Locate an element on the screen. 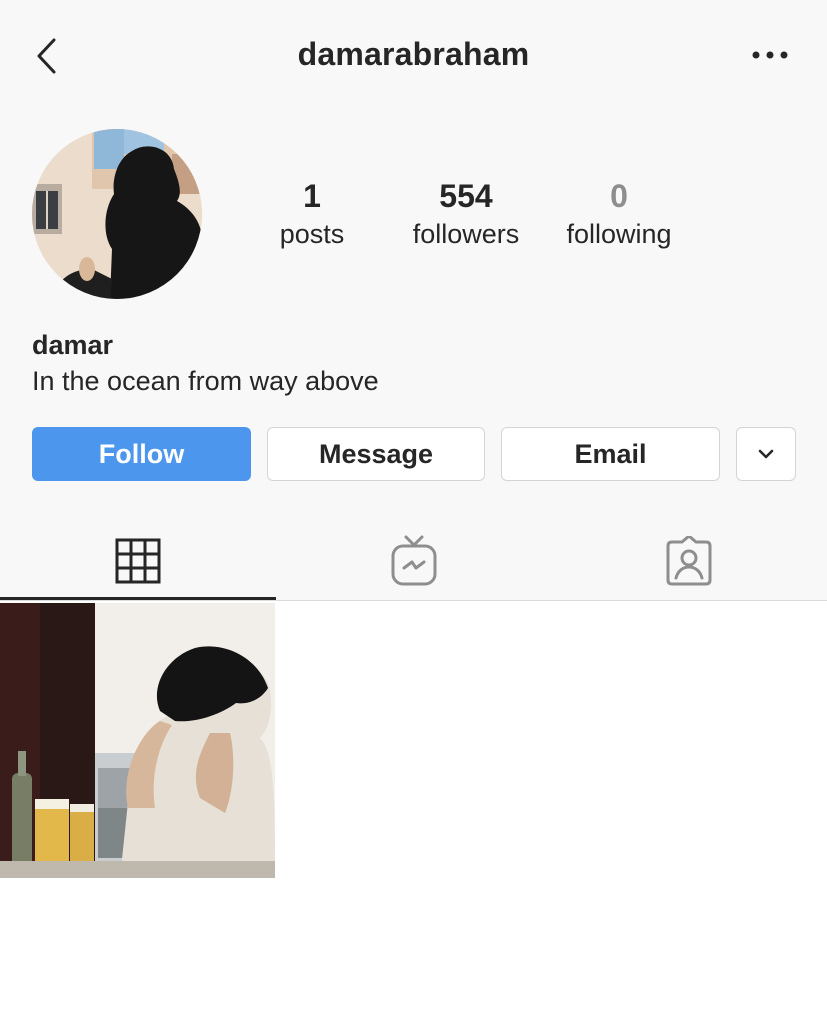 The width and height of the screenshot is (827, 1018). chevron-down-icon is located at coordinates (766, 454).